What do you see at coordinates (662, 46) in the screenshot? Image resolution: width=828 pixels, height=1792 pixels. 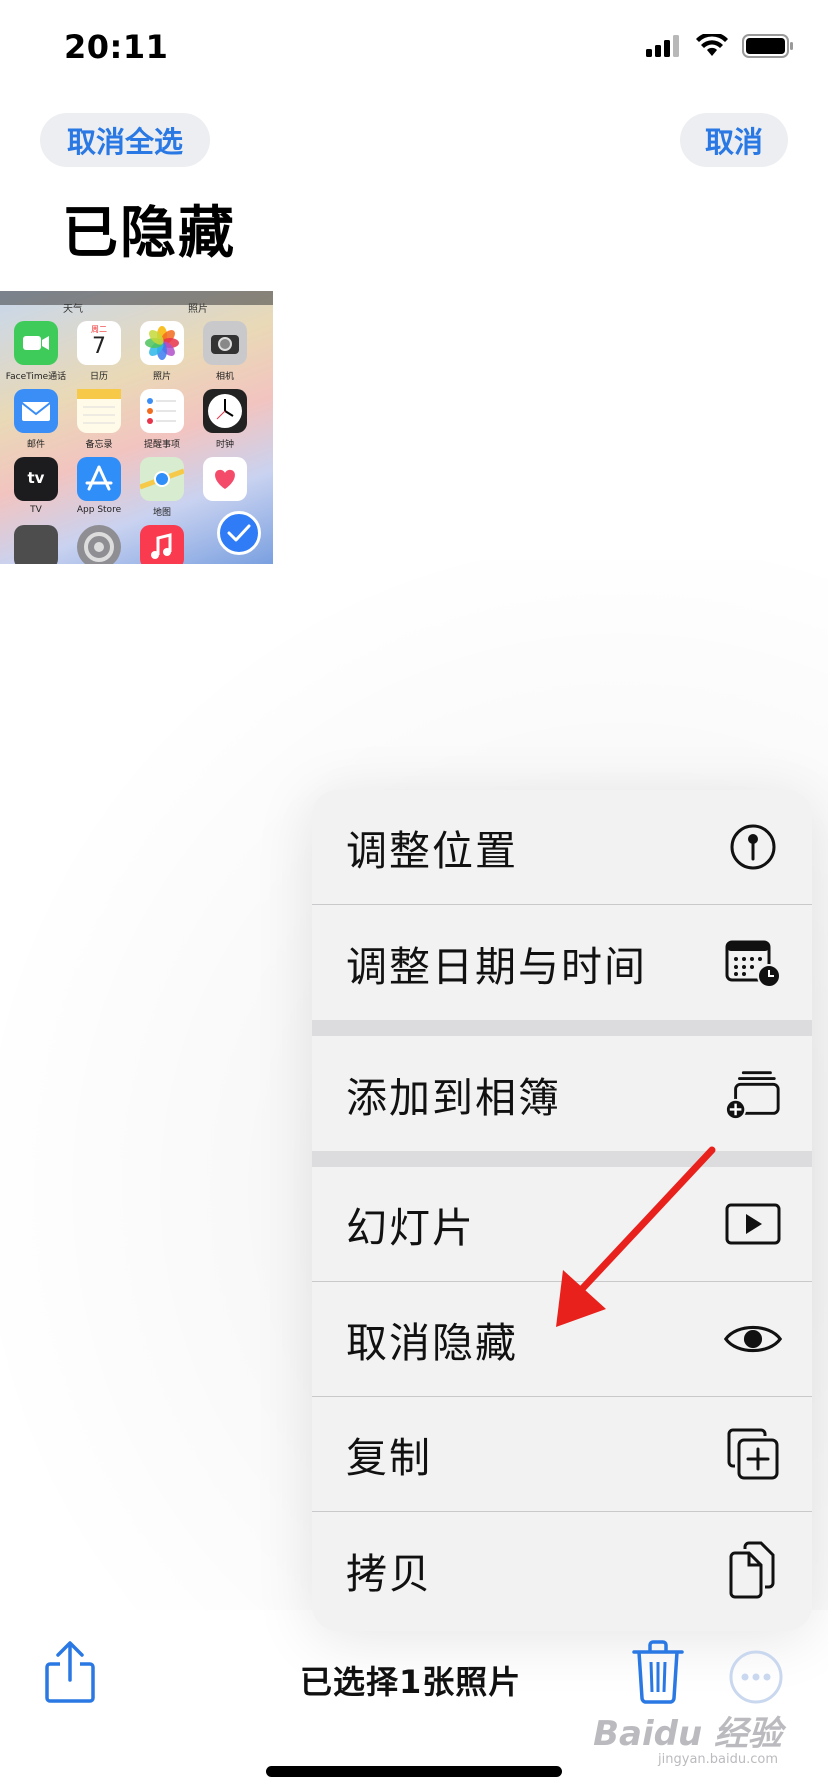 I see `cellular-signal-icon` at bounding box center [662, 46].